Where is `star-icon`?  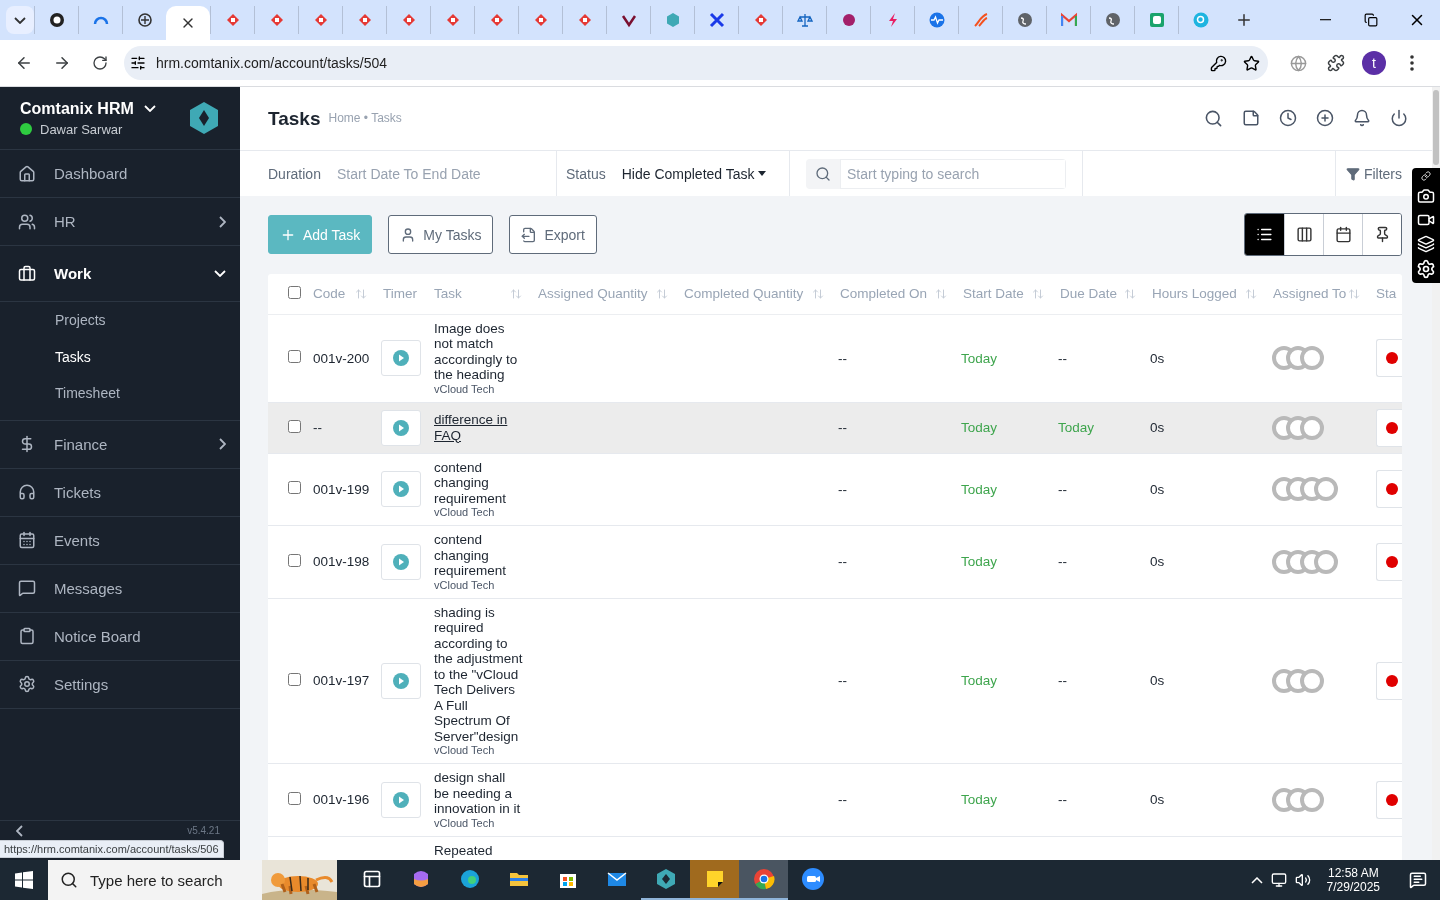
star-icon is located at coordinates (1251, 63).